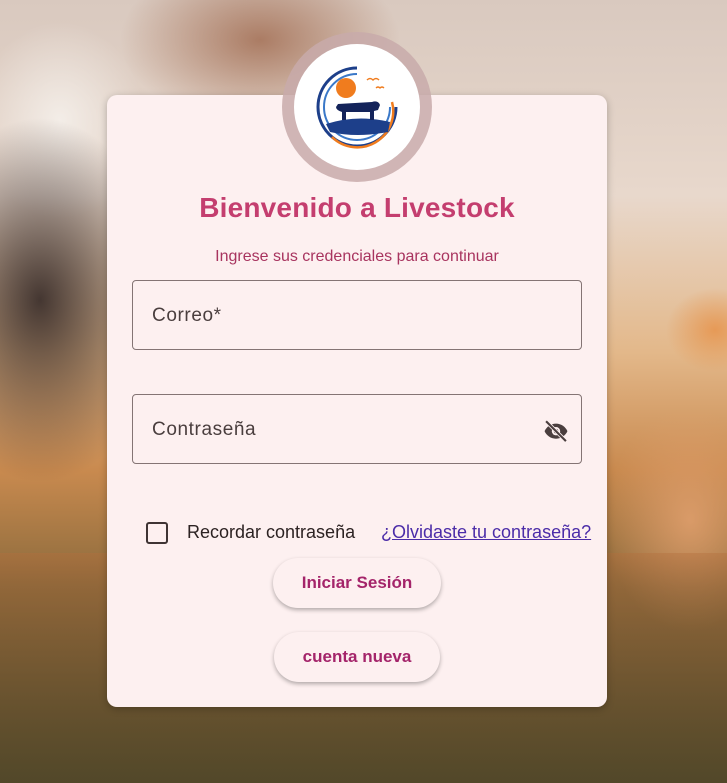 The width and height of the screenshot is (727, 783). What do you see at coordinates (556, 430) in the screenshot?
I see `eye-off-icon` at bounding box center [556, 430].